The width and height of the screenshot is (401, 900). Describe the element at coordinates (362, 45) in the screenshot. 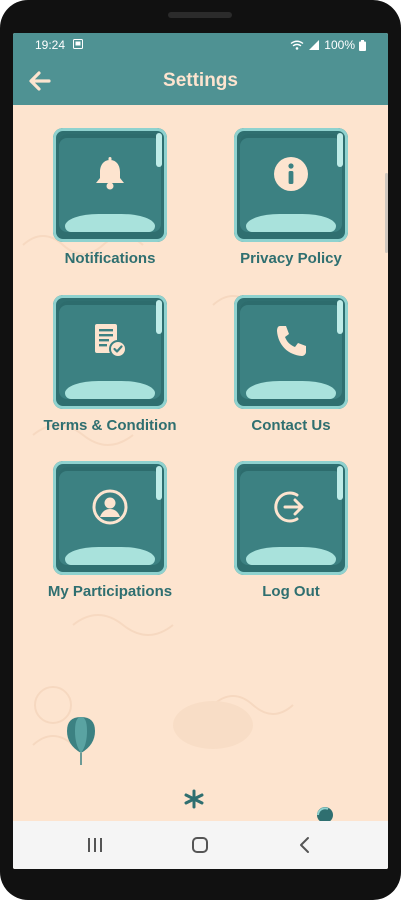

I see `battery-icon` at that location.